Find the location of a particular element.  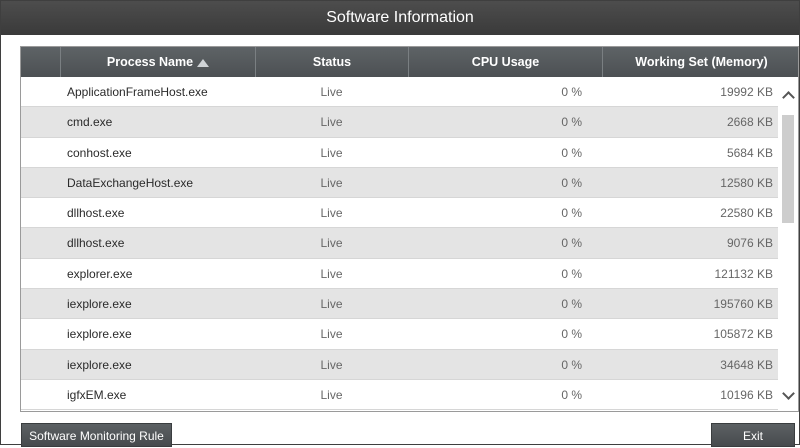

table-row: iexplore.exe Live 0 % 195760 KB is located at coordinates (400, 304).